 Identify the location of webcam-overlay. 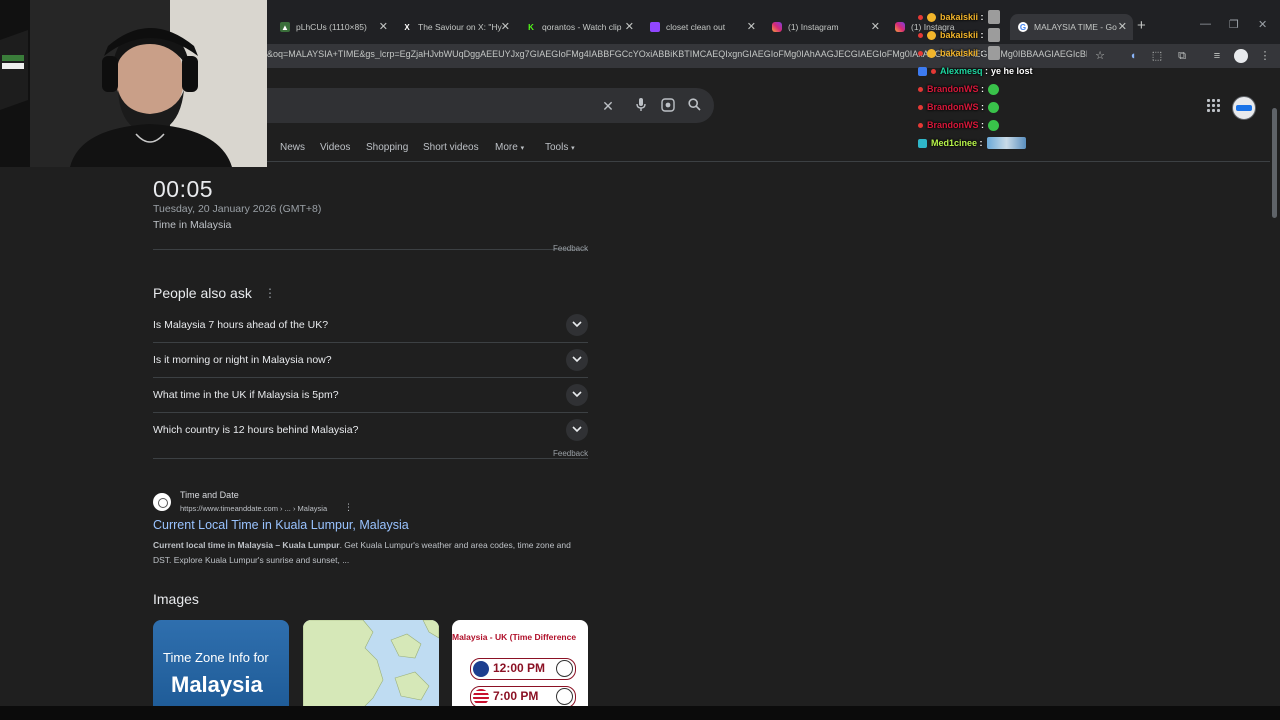
(133, 83).